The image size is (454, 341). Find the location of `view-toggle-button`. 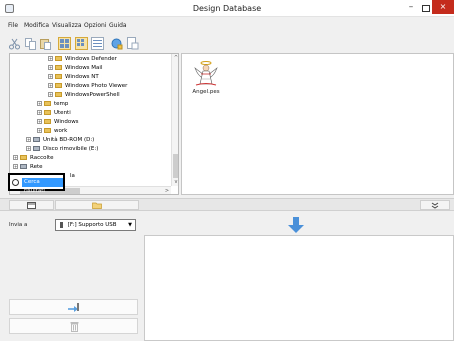

view-toggle-button is located at coordinates (31, 205).